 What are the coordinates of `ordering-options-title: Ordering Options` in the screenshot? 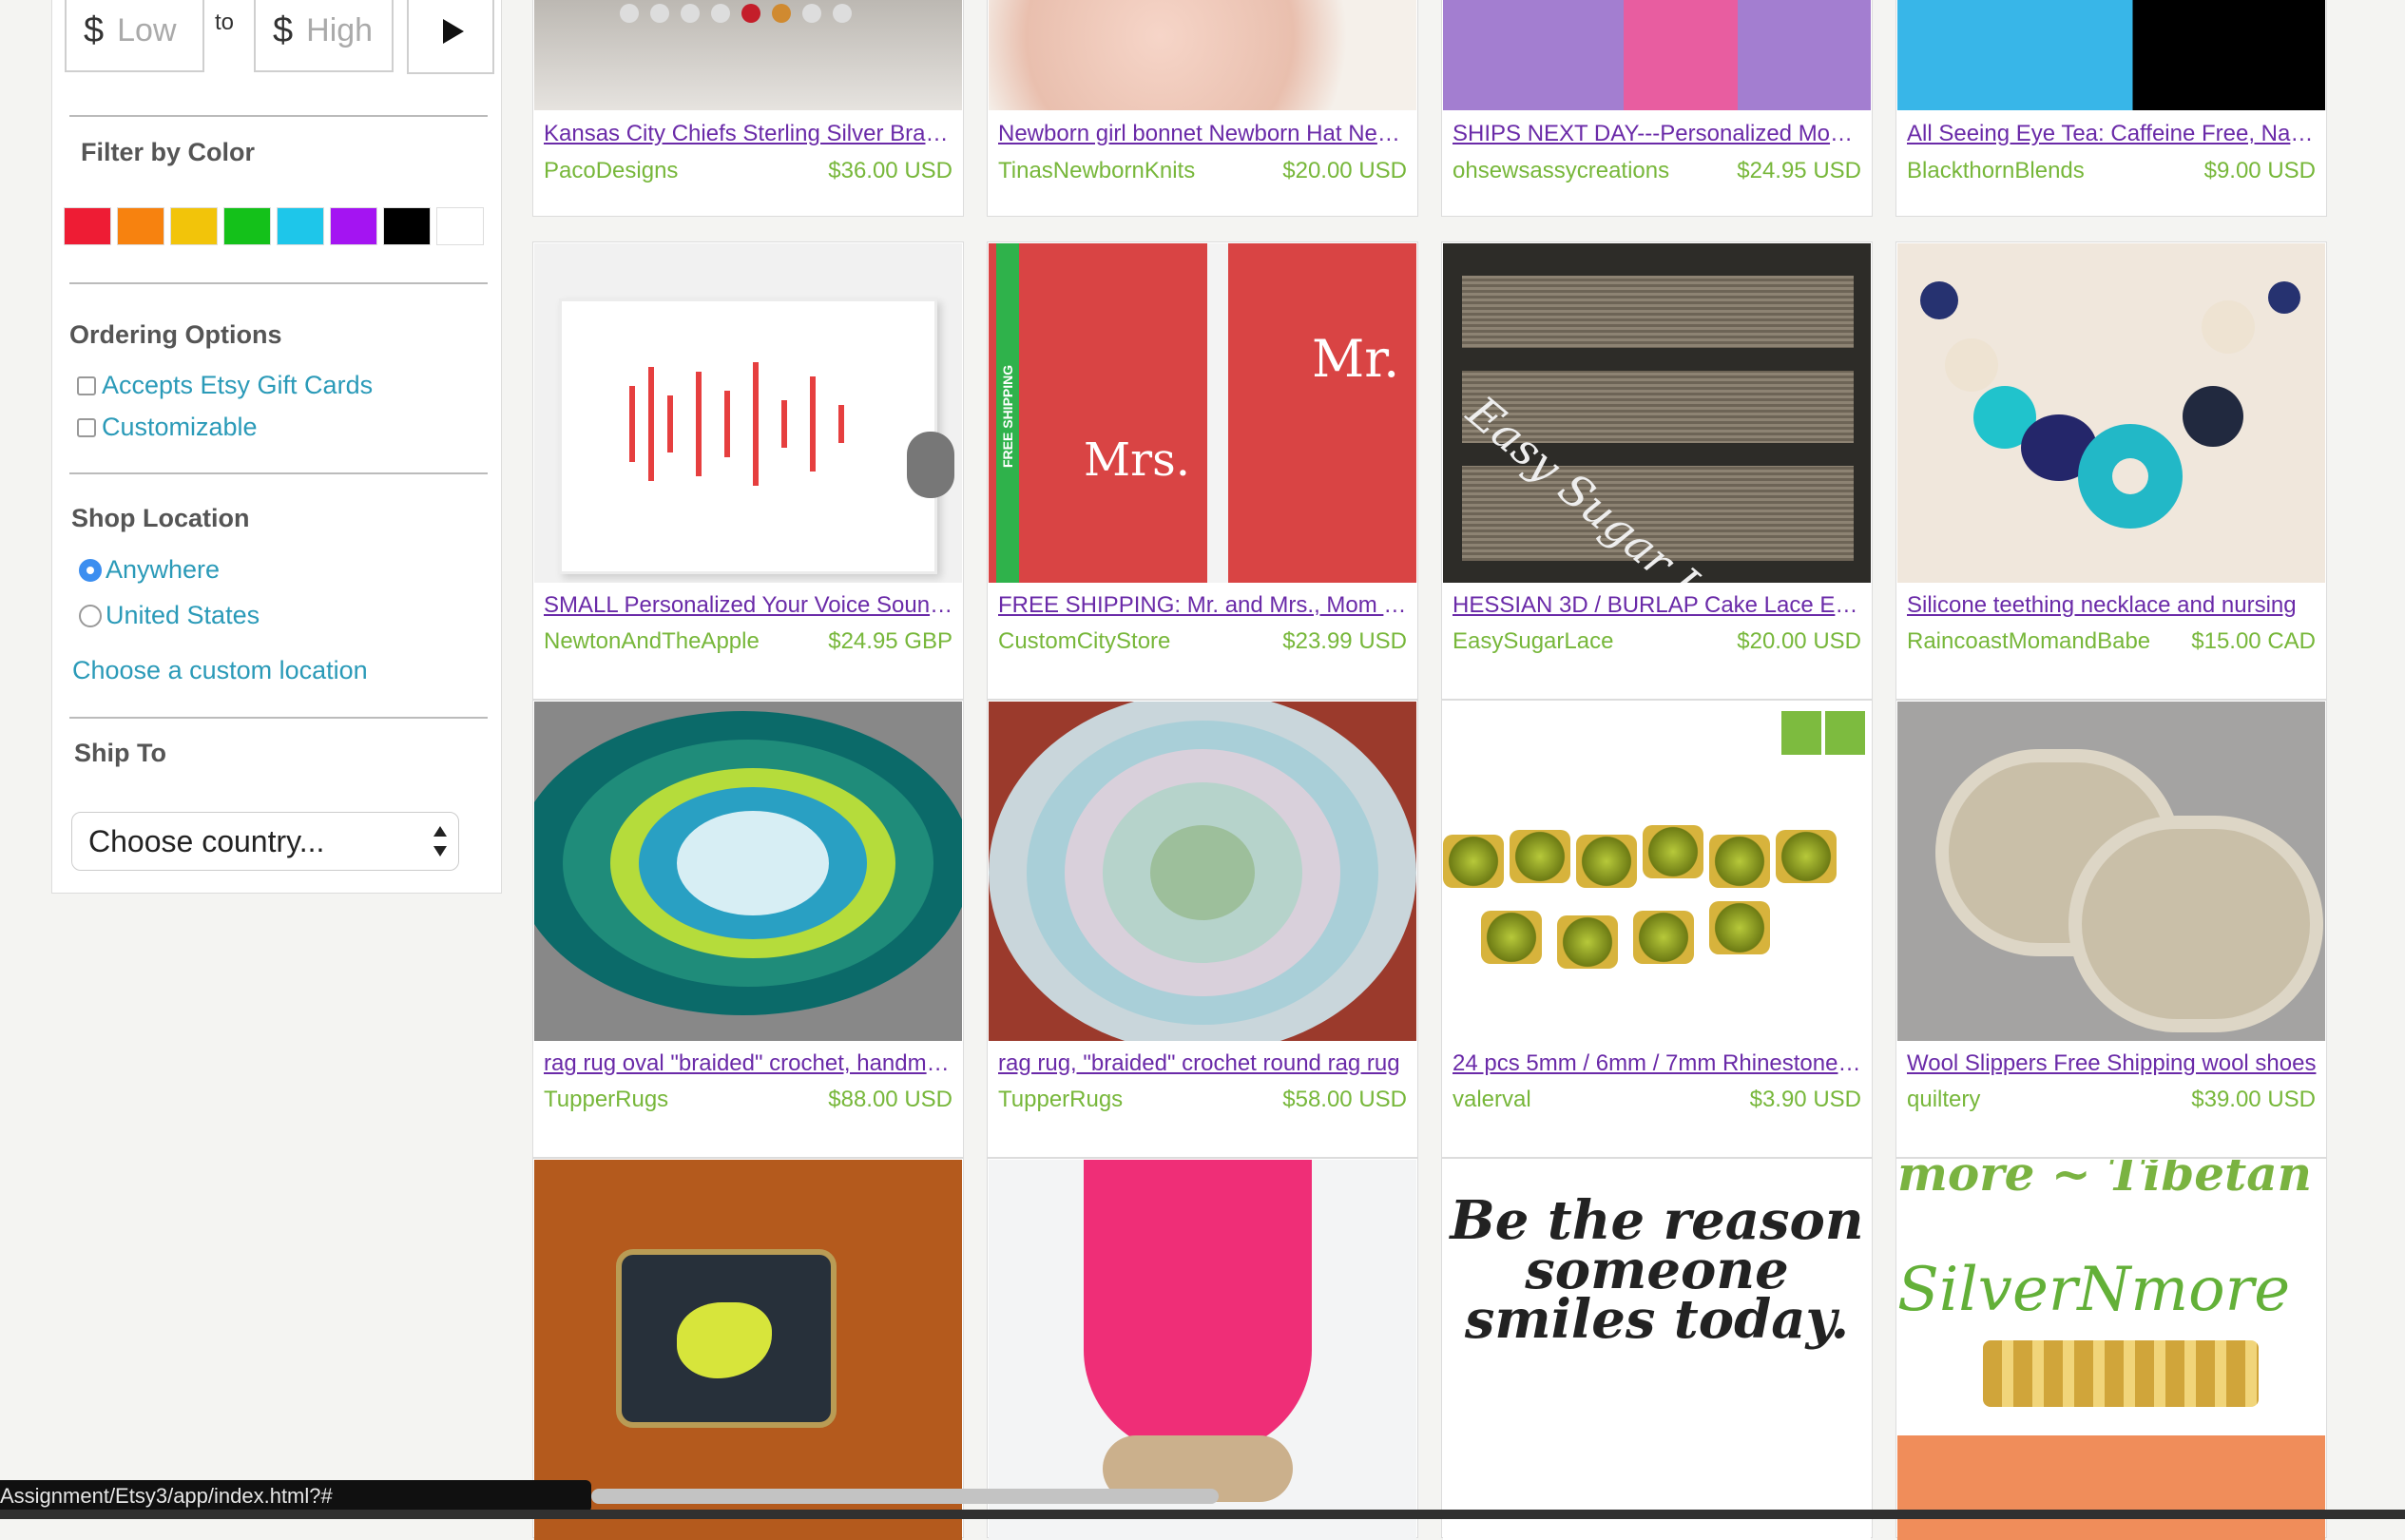 It's located at (175, 334).